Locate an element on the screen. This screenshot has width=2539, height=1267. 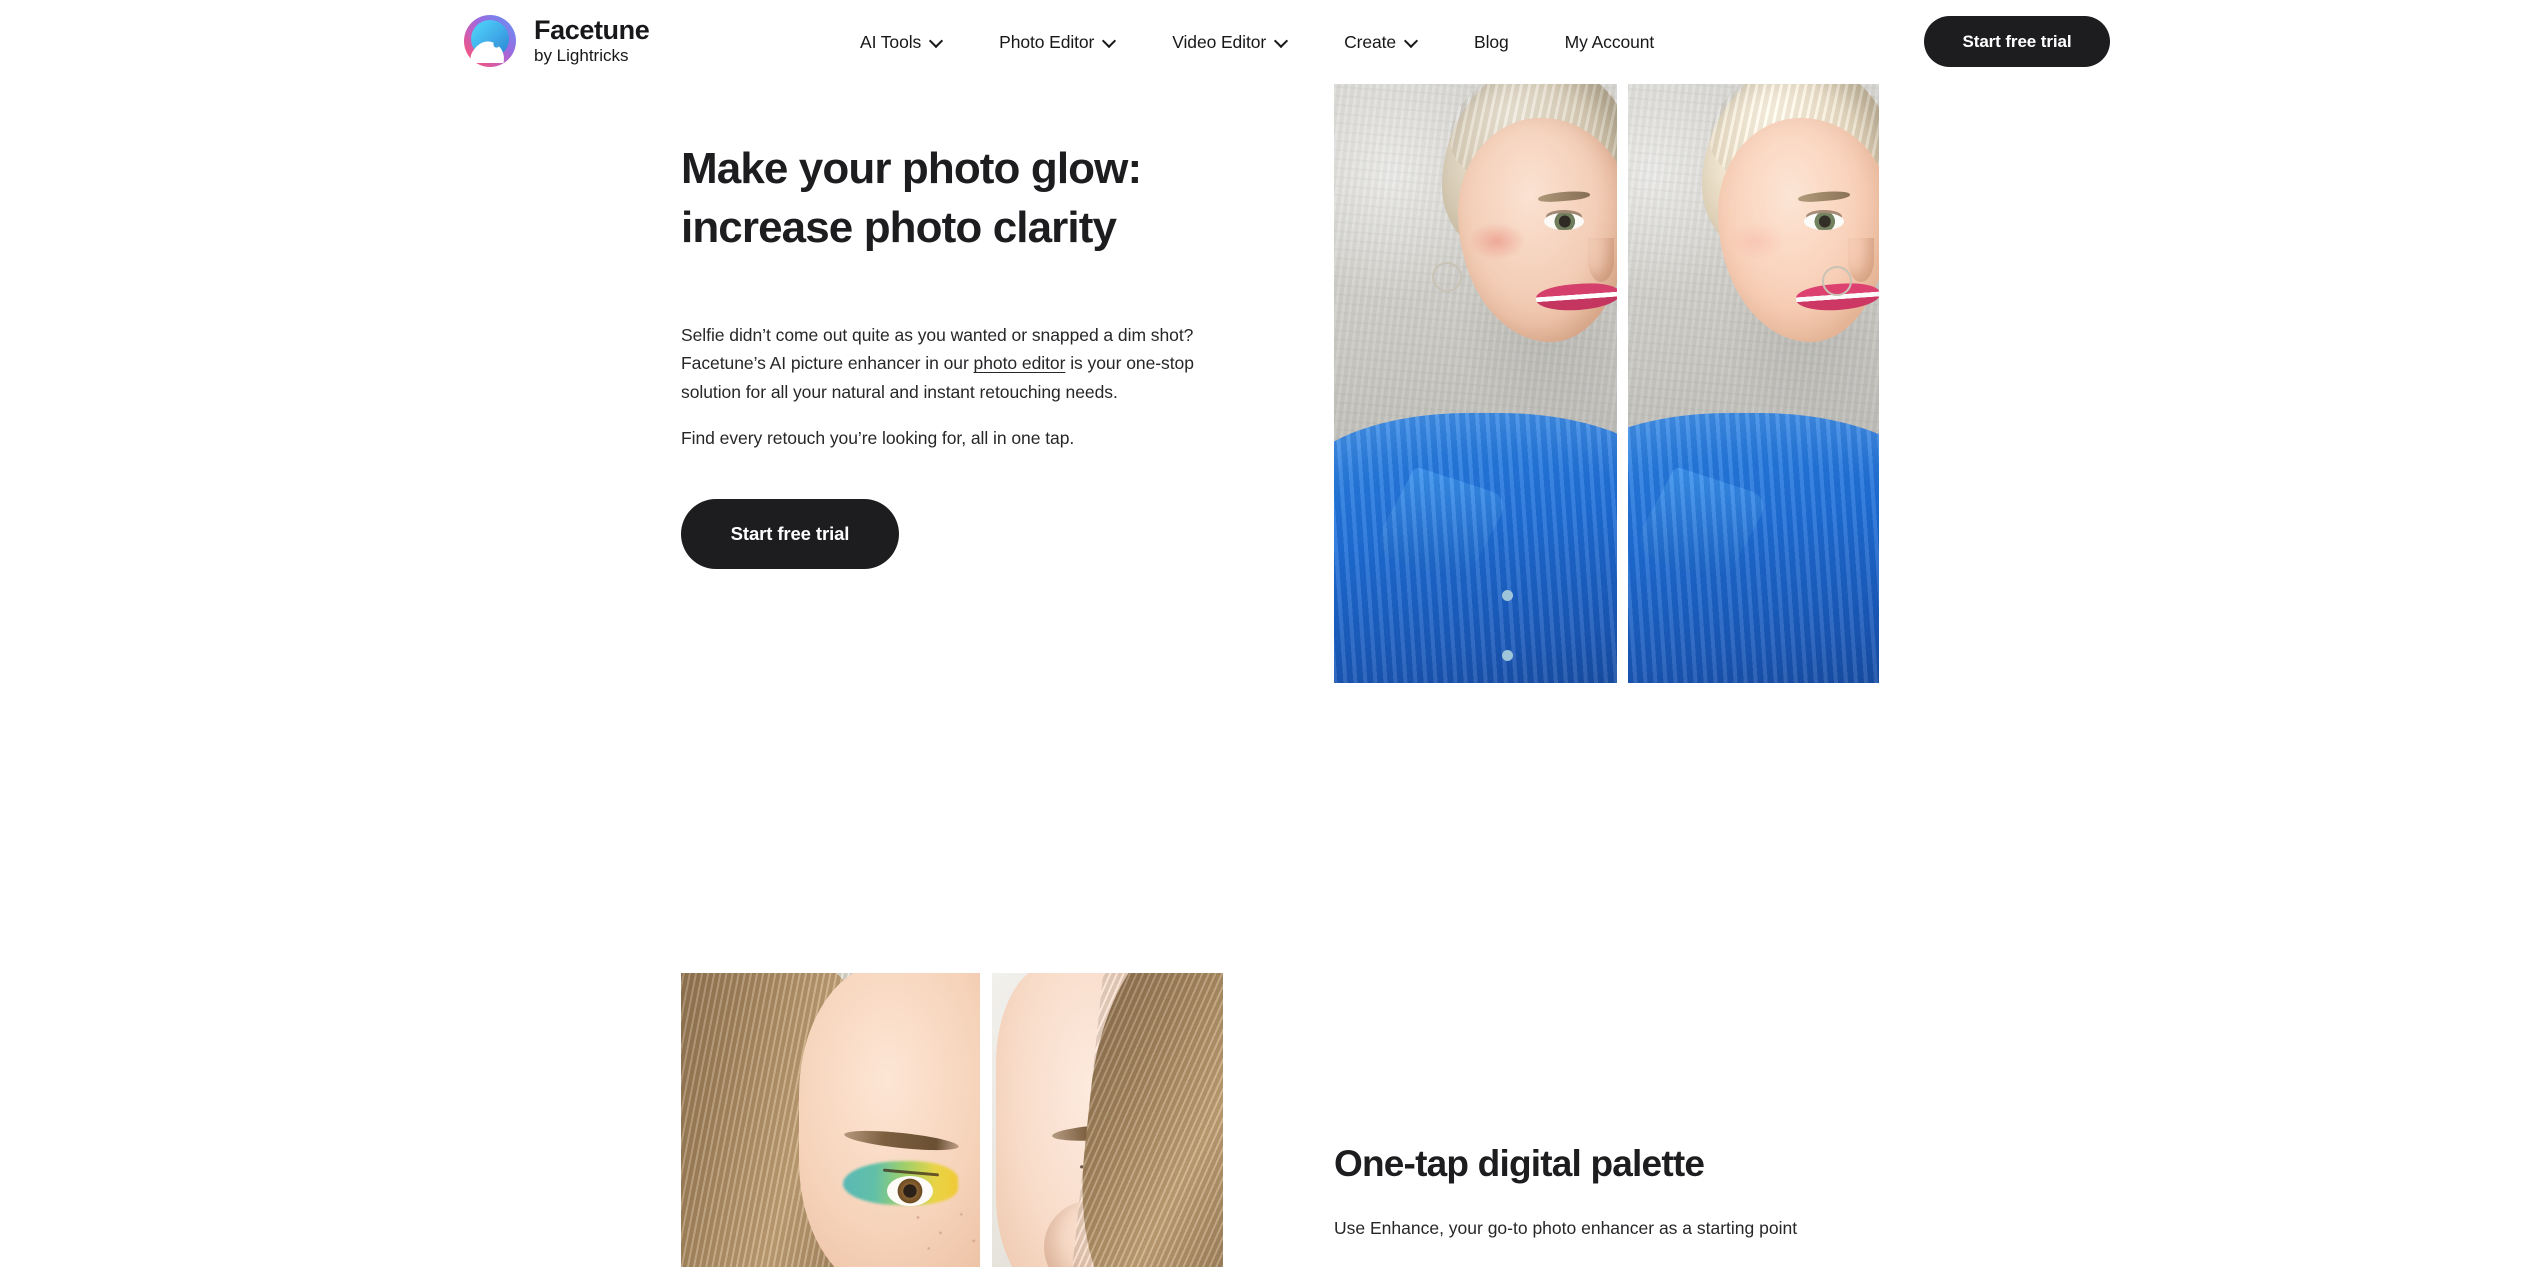
eye-image-natural is located at coordinates (1107, 1120).